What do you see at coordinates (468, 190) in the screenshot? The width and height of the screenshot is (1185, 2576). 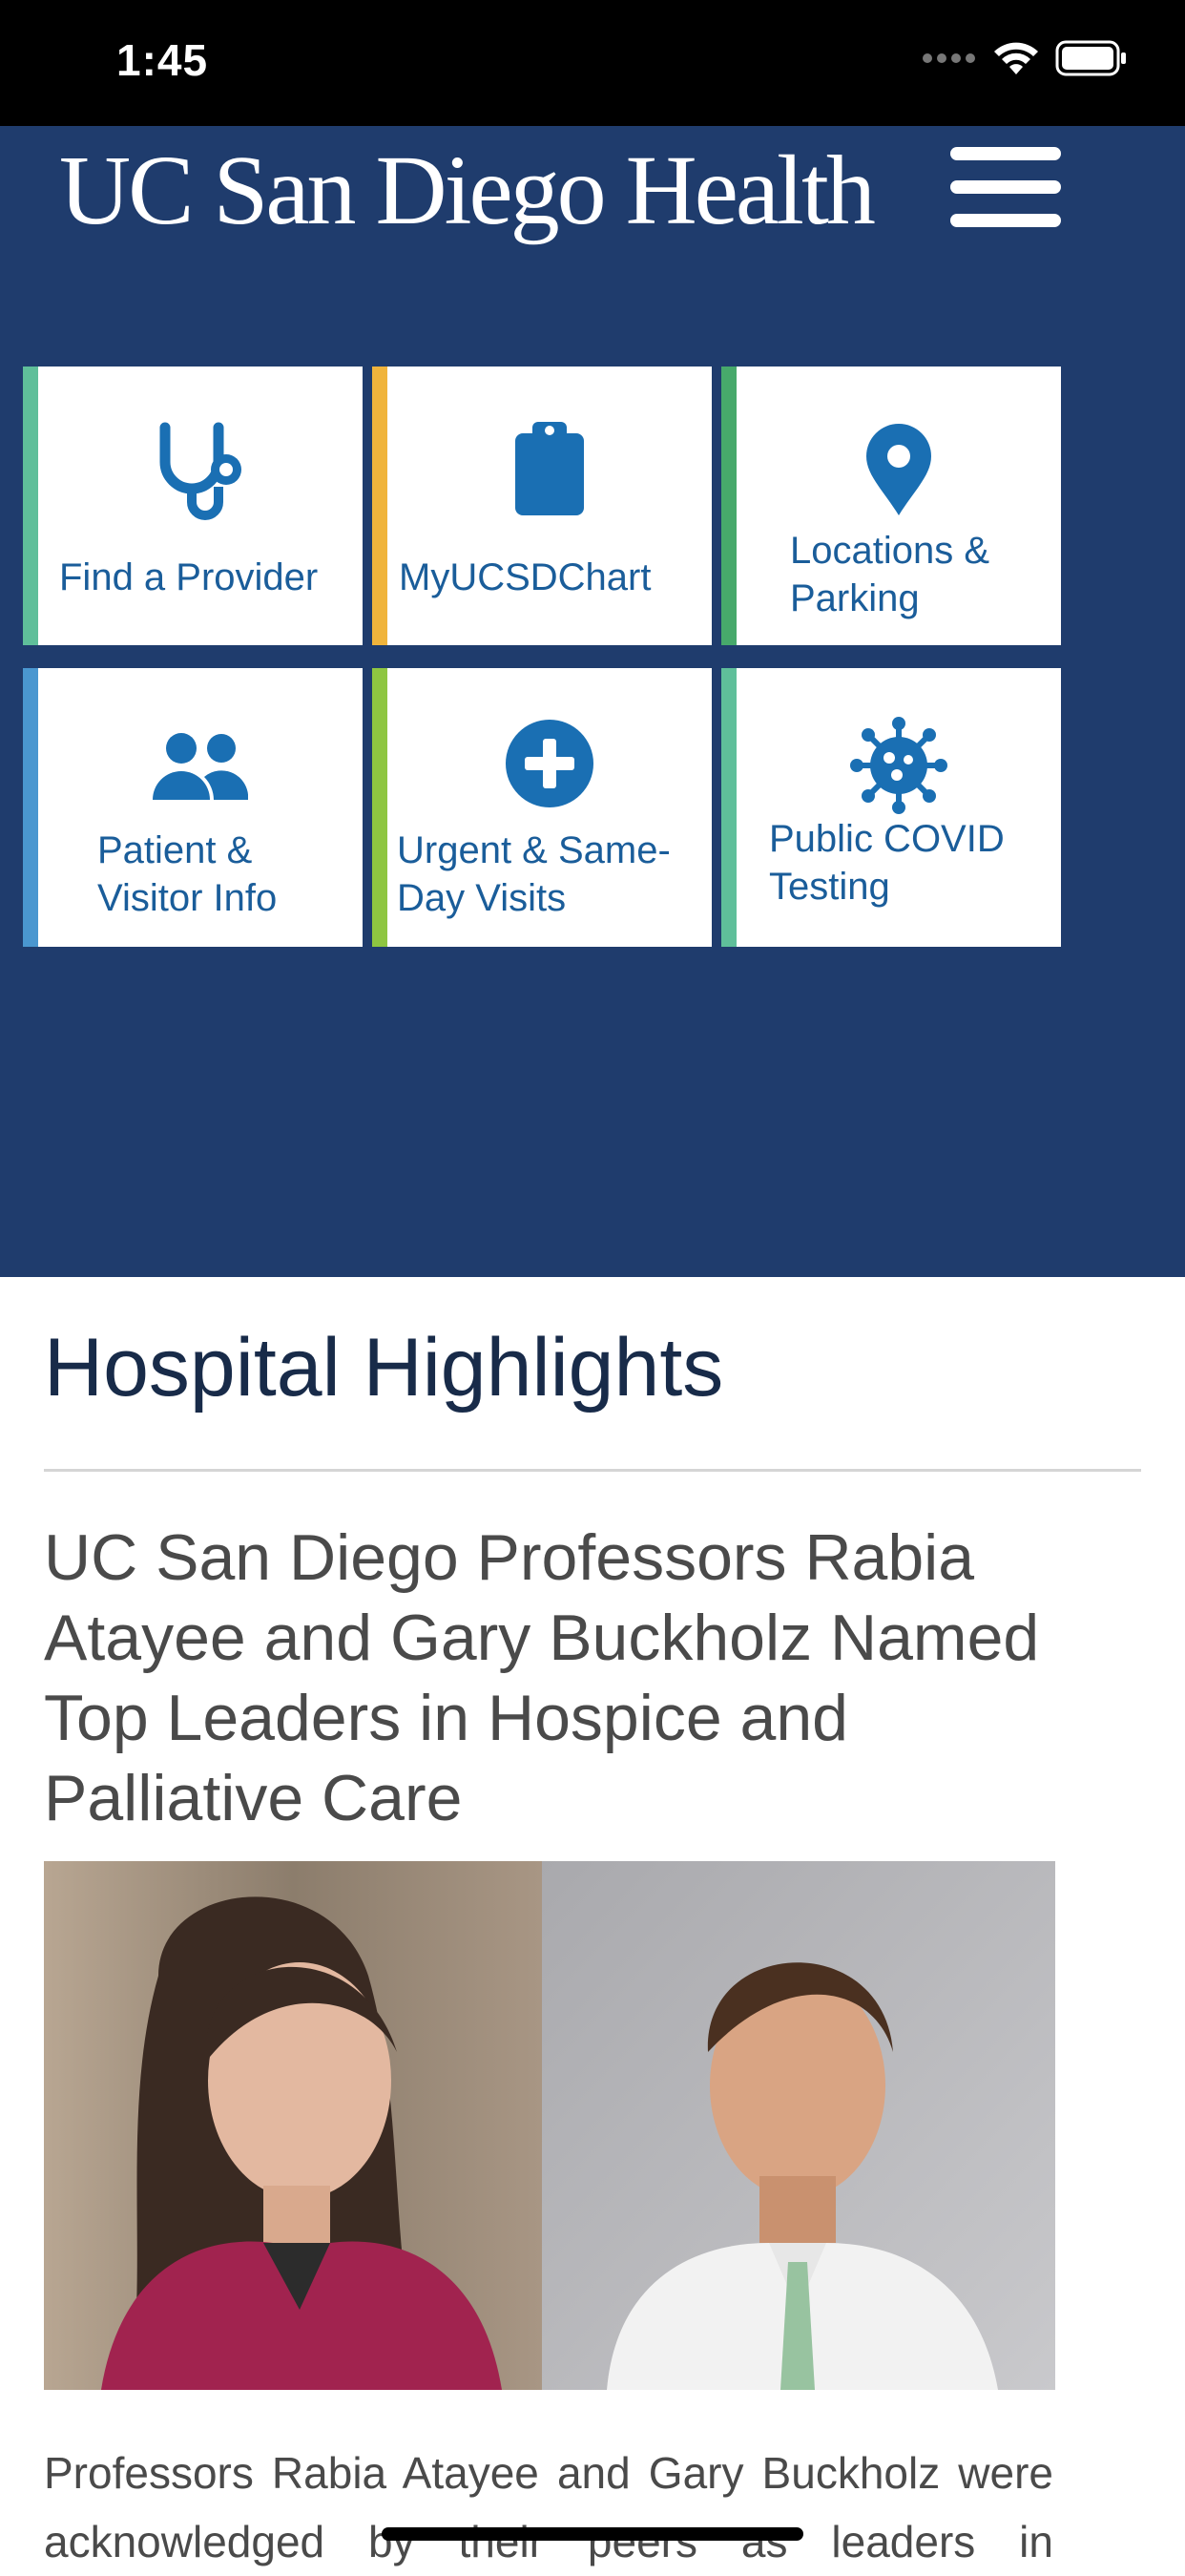 I see `ucsd-health-logo: UC San Diego Health` at bounding box center [468, 190].